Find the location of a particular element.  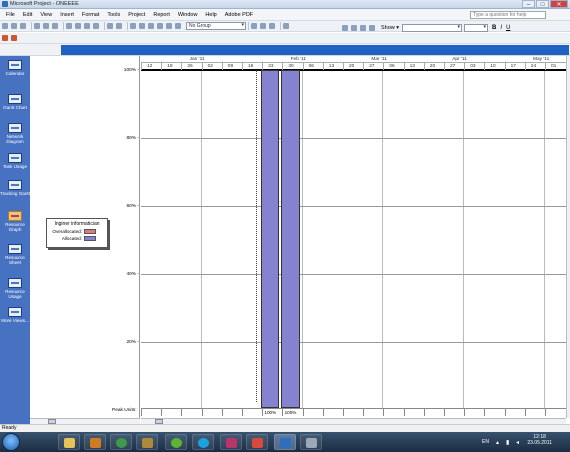

help-search-input: Type a question for help is located at coordinates (508, 15).